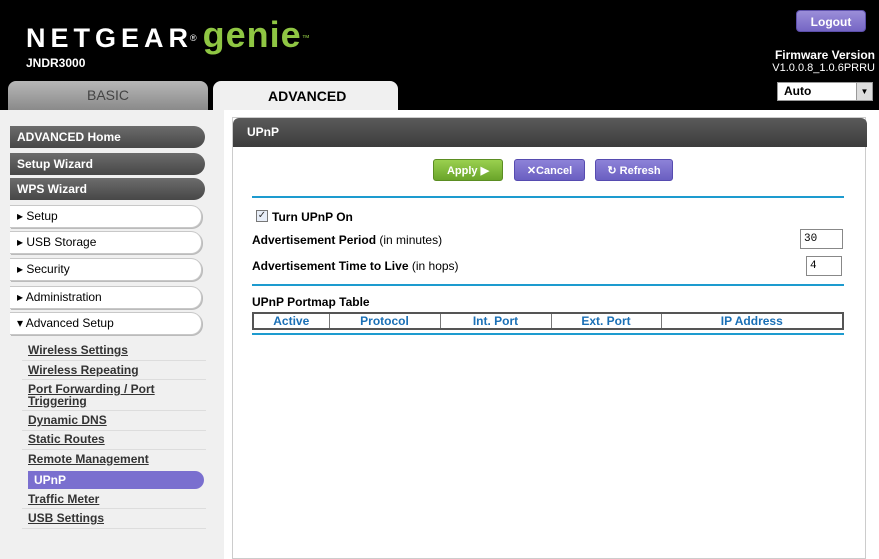 The width and height of the screenshot is (879, 559). What do you see at coordinates (355, 266) in the screenshot?
I see `adv-ttl-label: Advertisement Time to Live (in hops)` at bounding box center [355, 266].